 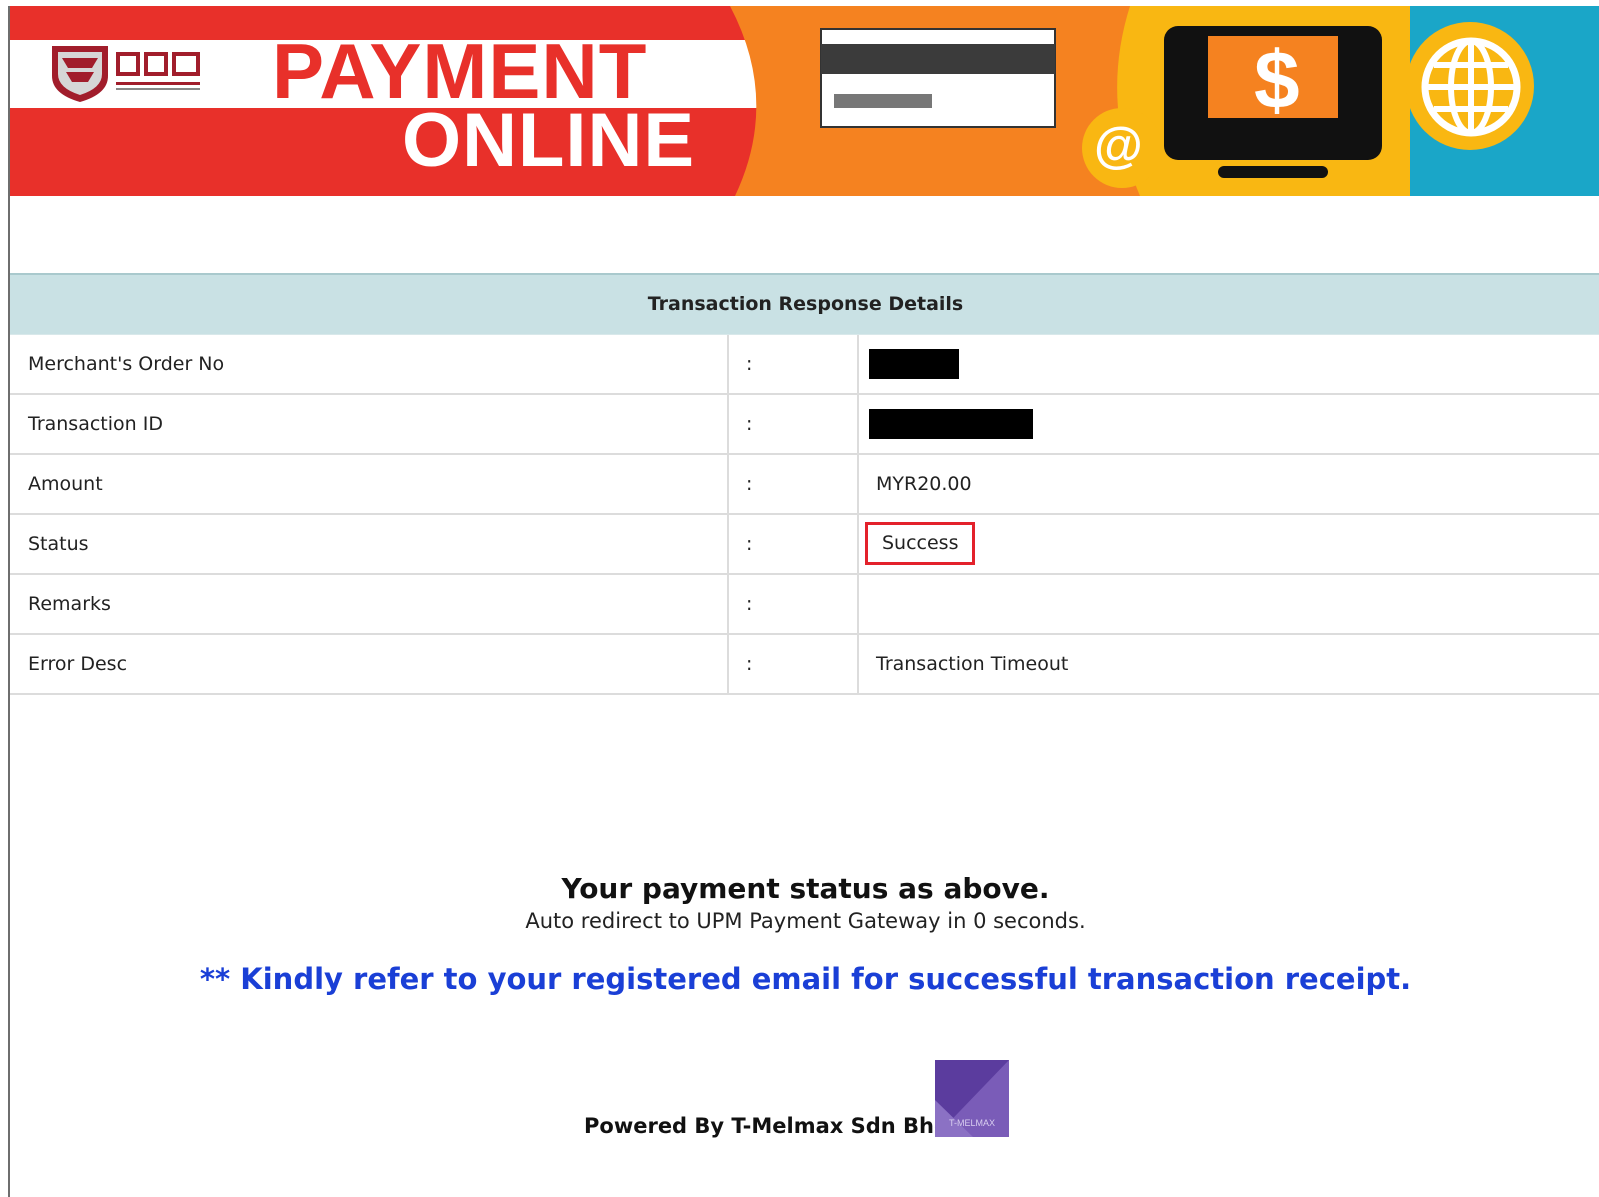 What do you see at coordinates (126, 74) in the screenshot?
I see `upm-logo` at bounding box center [126, 74].